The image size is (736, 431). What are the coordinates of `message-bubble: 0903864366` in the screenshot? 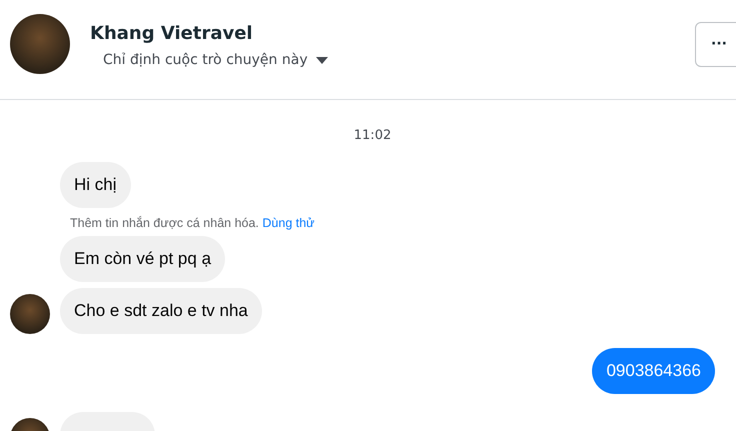 It's located at (653, 371).